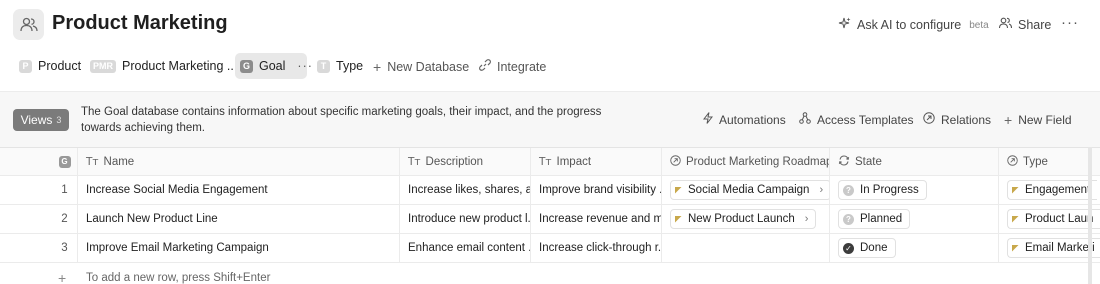 The image size is (1100, 284). What do you see at coordinates (914, 161) in the screenshot?
I see `column-header-state: State` at bounding box center [914, 161].